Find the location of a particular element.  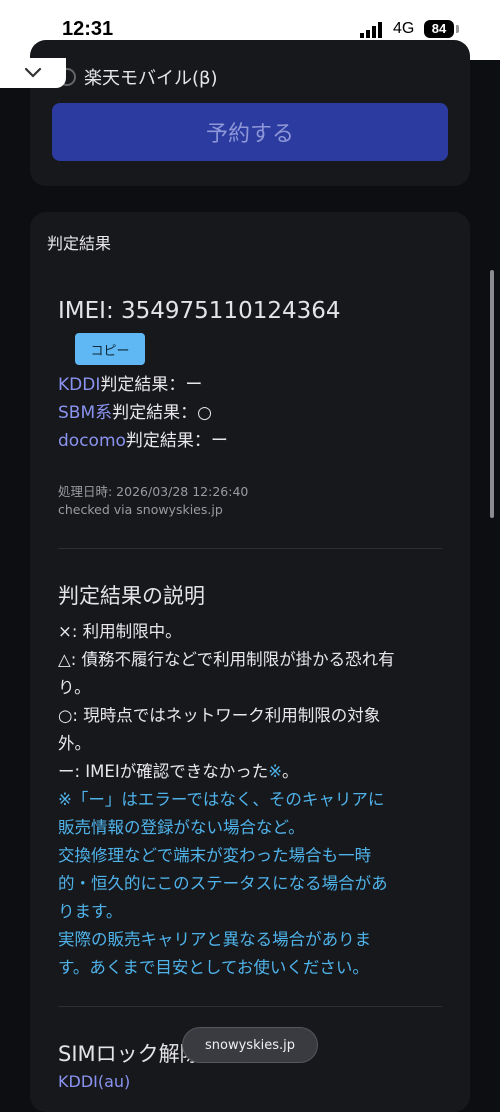

section-title: 判定結果 is located at coordinates (79, 243).